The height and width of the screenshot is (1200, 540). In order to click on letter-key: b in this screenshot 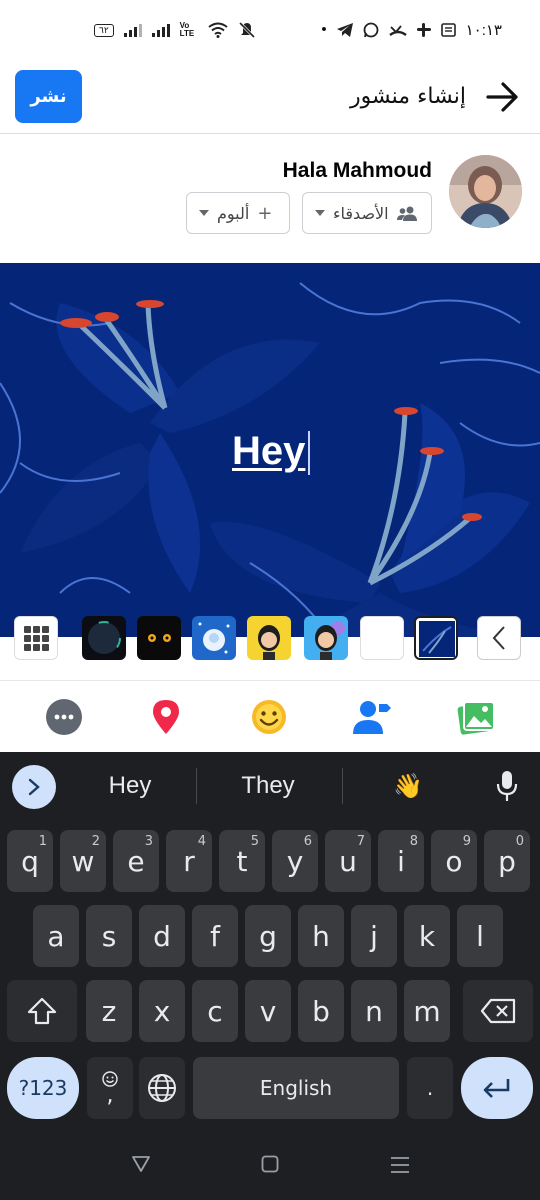, I will do `click(321, 1011)`.